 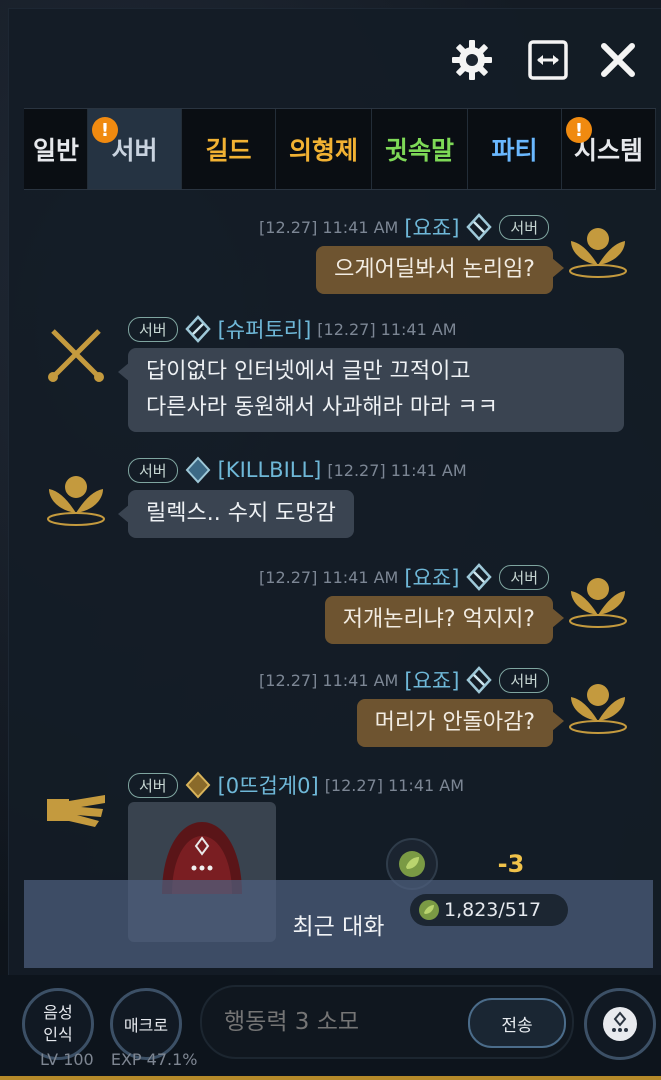 I want to click on settings-button, so click(x=472, y=60).